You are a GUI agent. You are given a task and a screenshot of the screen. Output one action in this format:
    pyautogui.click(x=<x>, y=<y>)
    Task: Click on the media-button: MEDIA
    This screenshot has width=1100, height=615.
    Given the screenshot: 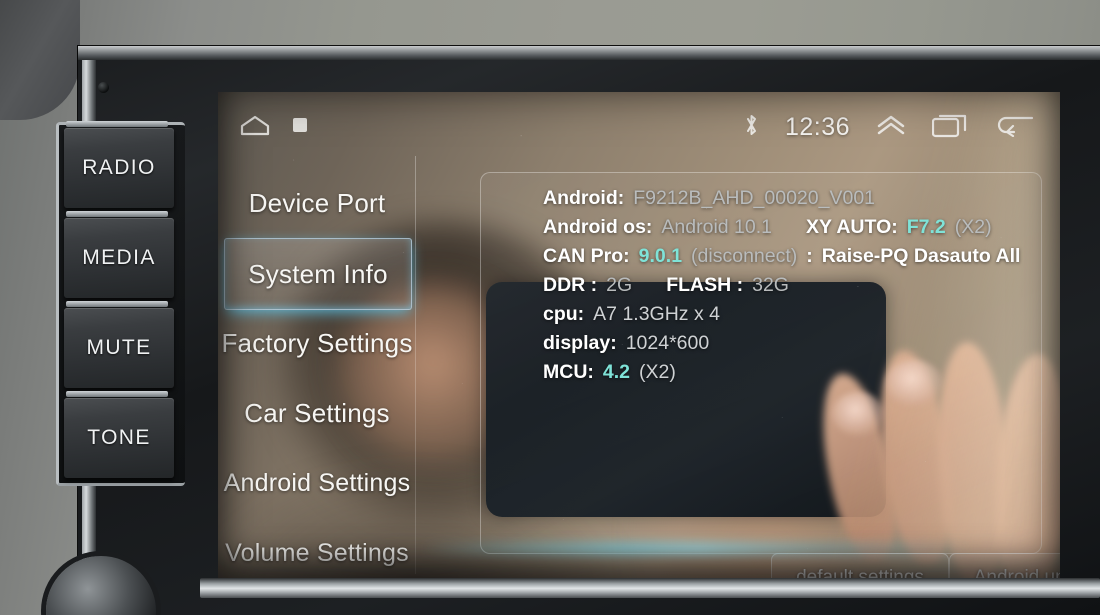 What is the action you would take?
    pyautogui.click(x=119, y=254)
    